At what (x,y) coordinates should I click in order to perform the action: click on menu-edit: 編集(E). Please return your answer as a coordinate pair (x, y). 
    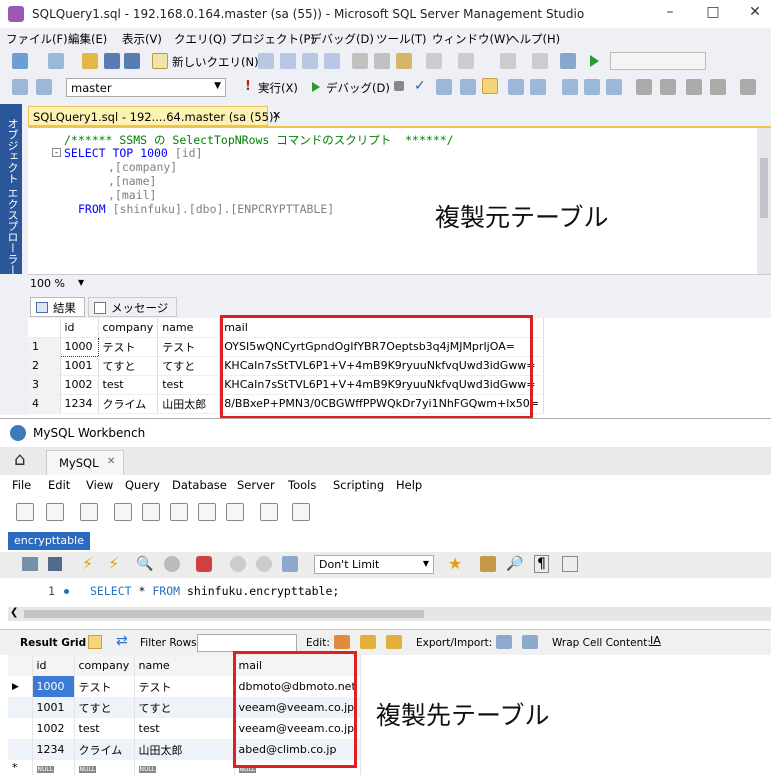
    Looking at the image, I should click on (87, 39).